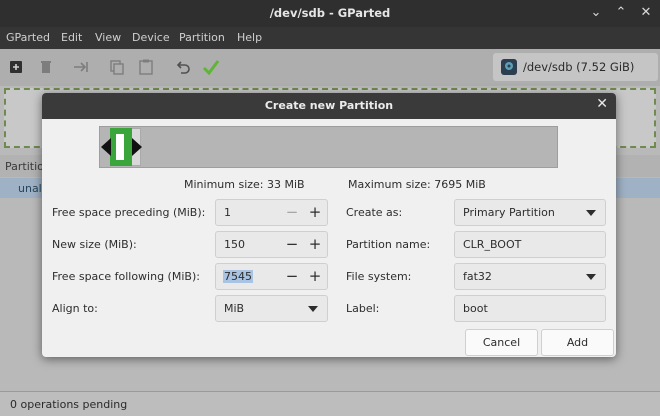 Image resolution: width=660 pixels, height=416 pixels. I want to click on disk-icon, so click(509, 67).